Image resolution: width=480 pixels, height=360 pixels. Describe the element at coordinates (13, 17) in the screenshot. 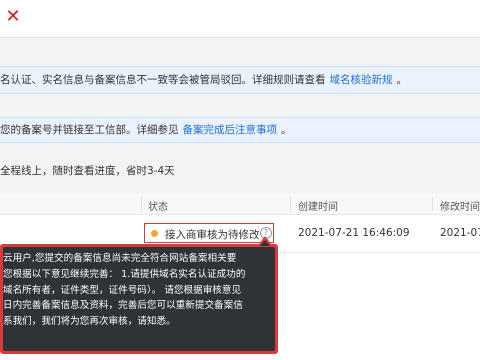

I see `close-icon: ✕` at that location.